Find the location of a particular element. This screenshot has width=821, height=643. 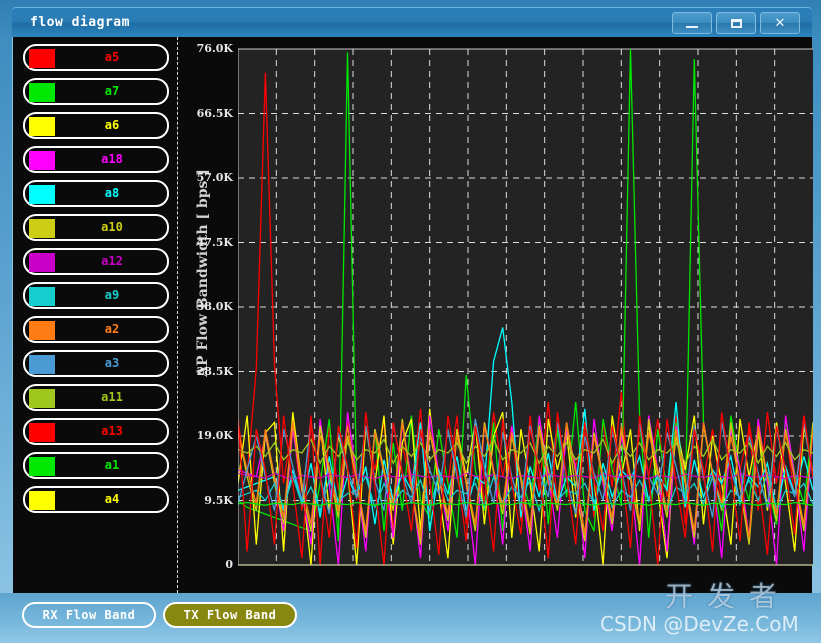

y-axis-tick-label: 47.5K is located at coordinates (214, 242).